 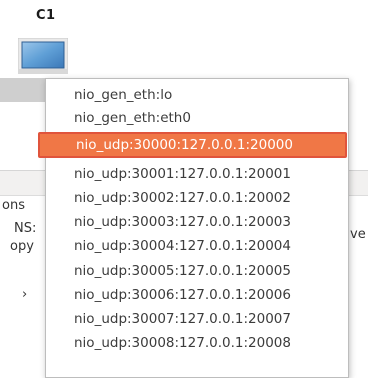 What do you see at coordinates (46, 15) in the screenshot?
I see `node-label: C1` at bounding box center [46, 15].